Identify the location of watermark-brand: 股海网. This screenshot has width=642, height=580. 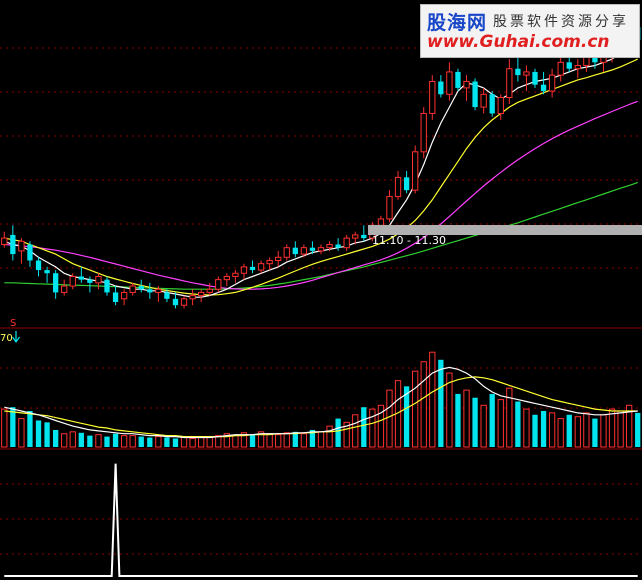
(457, 23).